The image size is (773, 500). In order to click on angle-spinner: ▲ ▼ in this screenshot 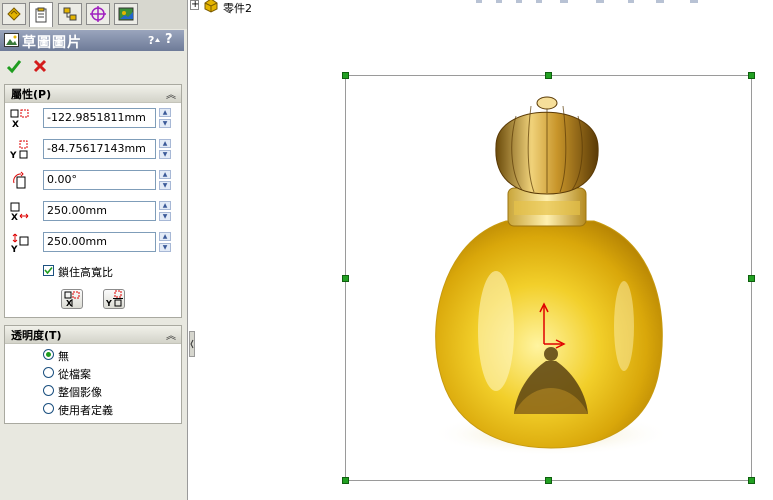, I will do `click(165, 180)`.